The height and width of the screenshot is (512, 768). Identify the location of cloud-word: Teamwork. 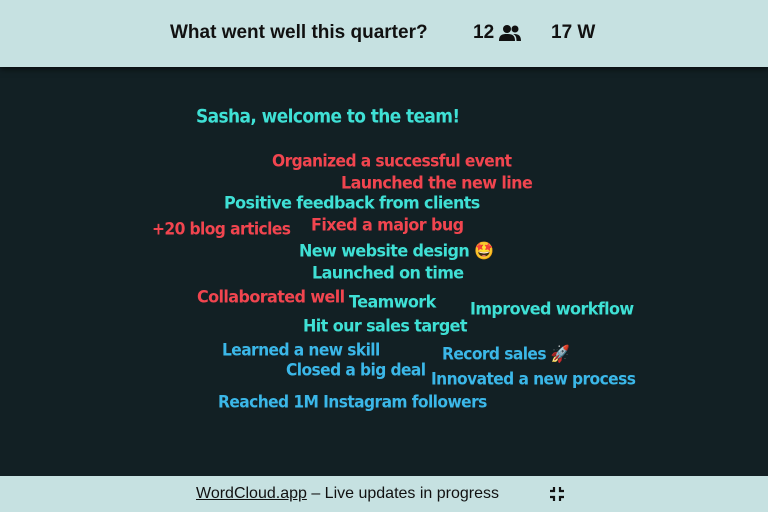
(392, 301).